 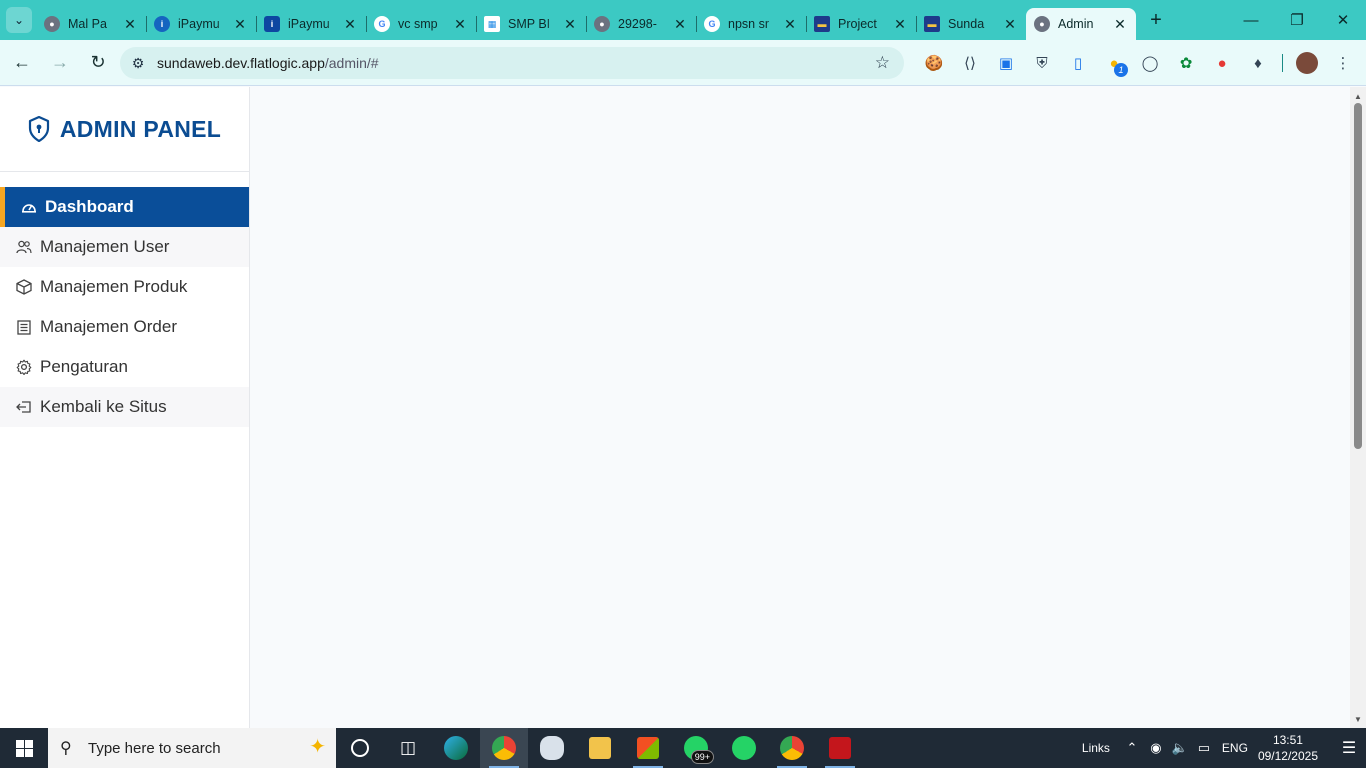 I want to click on scroll-down-icon: ▼, so click(x=1358, y=719).